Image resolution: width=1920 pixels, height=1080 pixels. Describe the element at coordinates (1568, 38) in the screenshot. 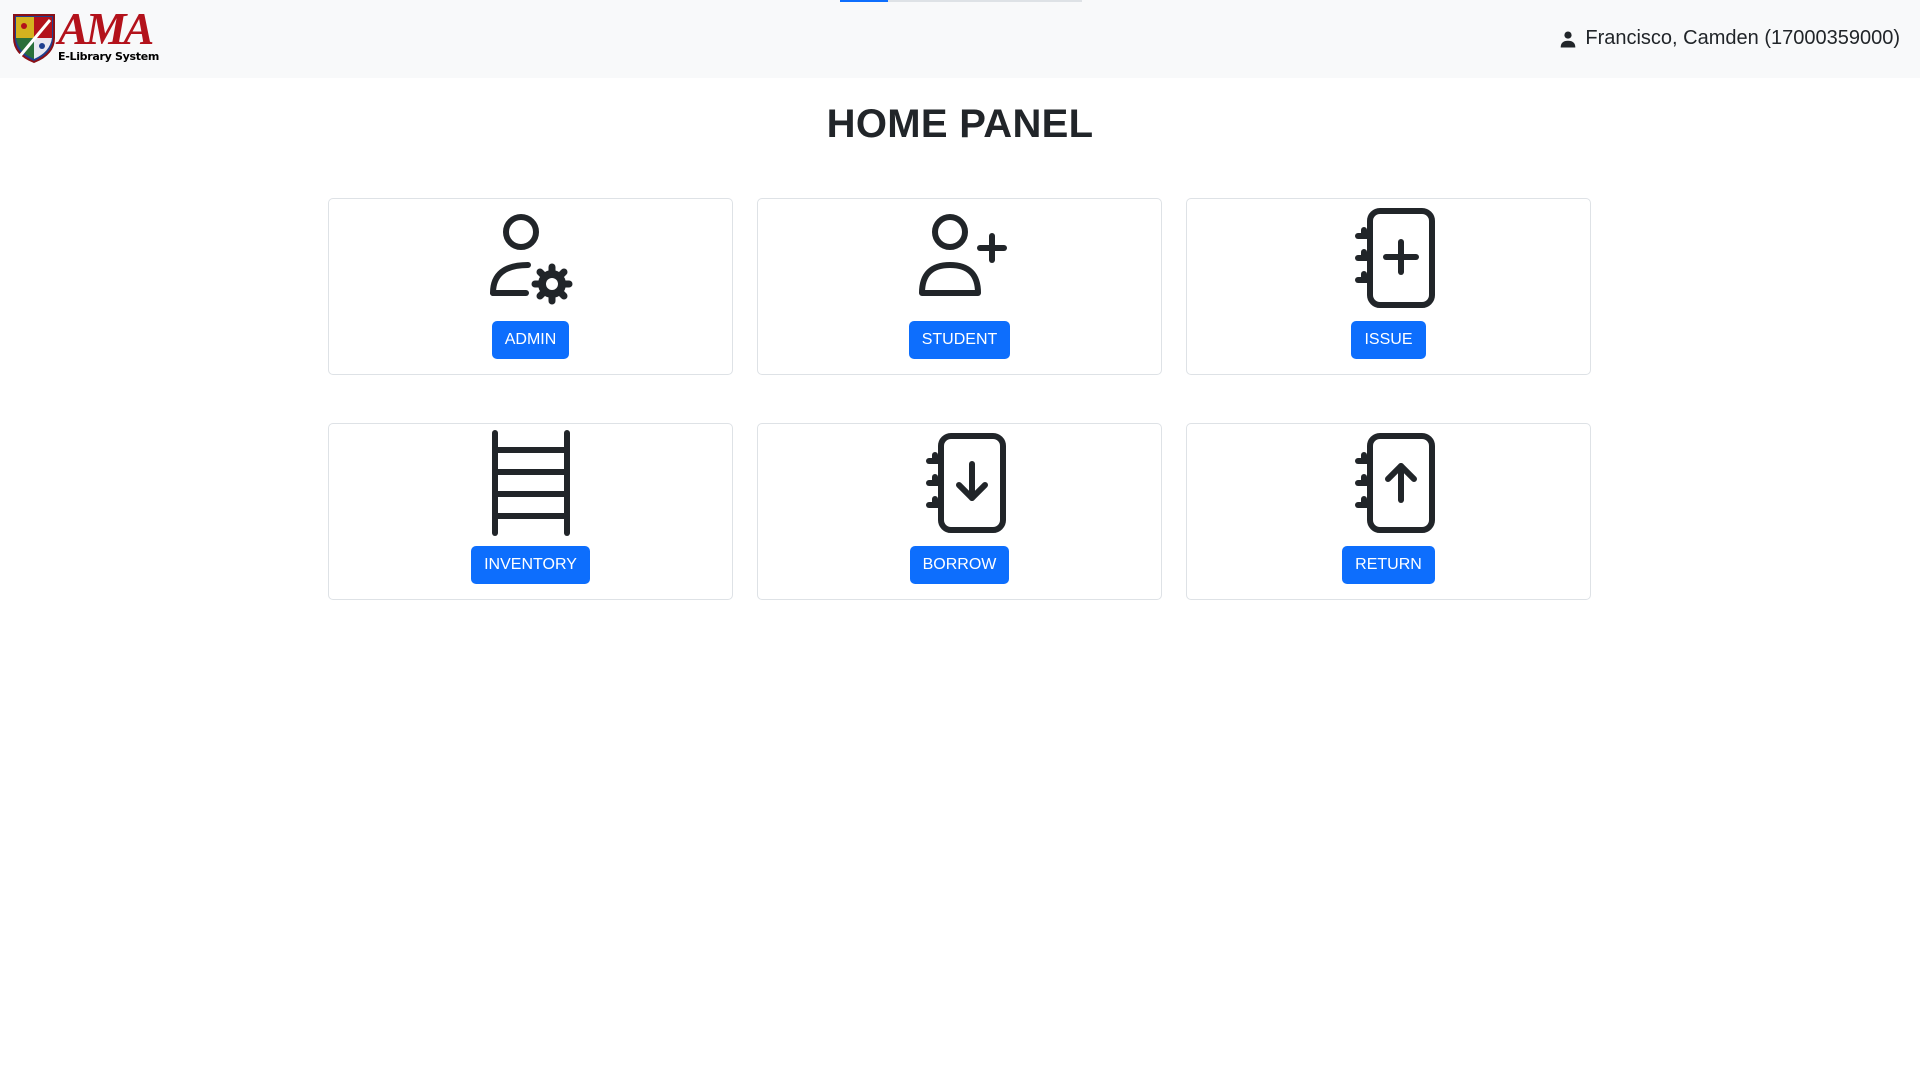

I see `person-icon` at that location.